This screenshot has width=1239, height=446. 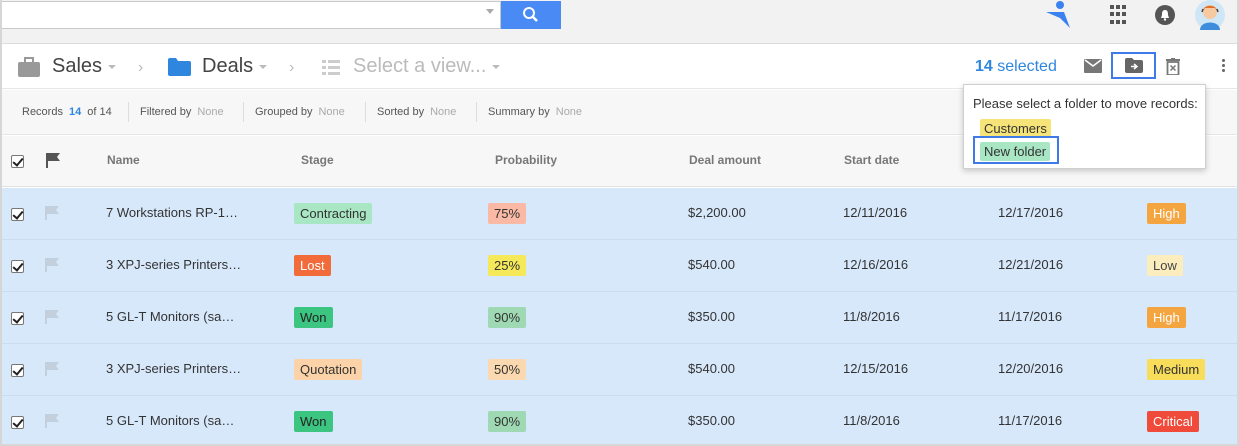 I want to click on sorted-by-value: None, so click(x=443, y=112).